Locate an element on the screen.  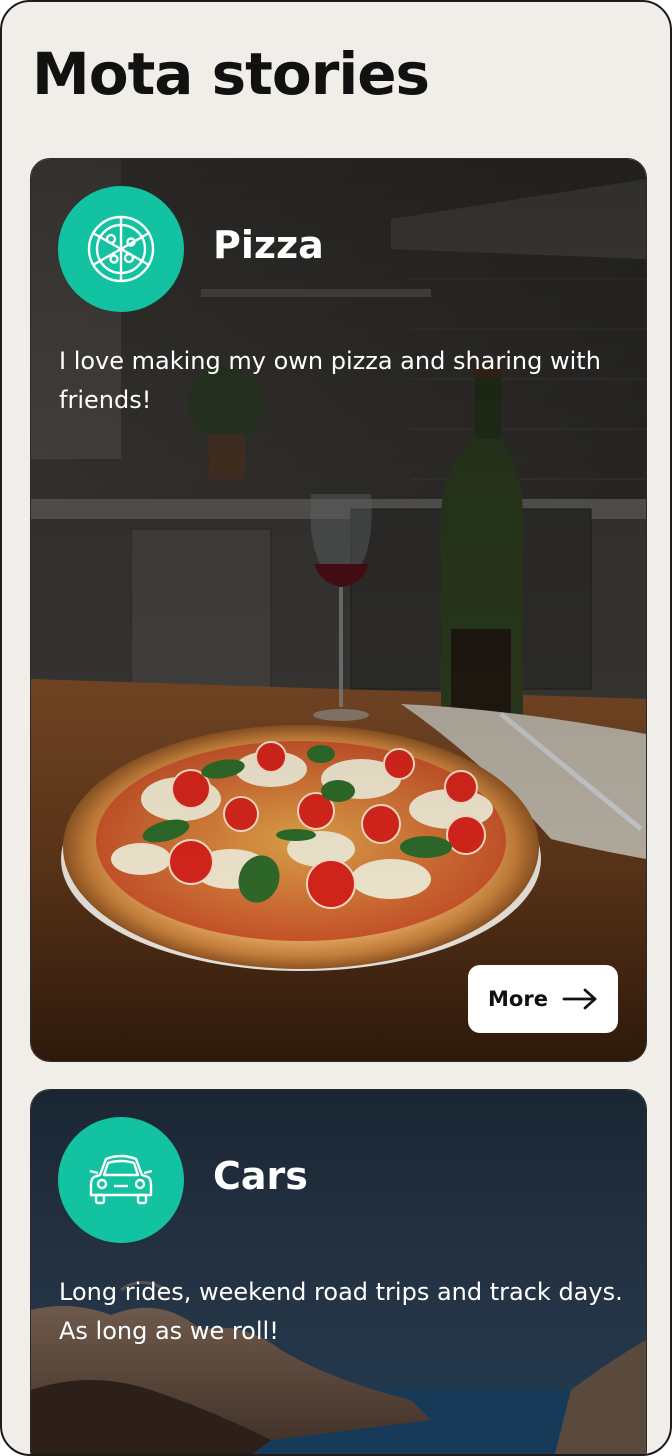
more-button-label: More is located at coordinates (518, 999).